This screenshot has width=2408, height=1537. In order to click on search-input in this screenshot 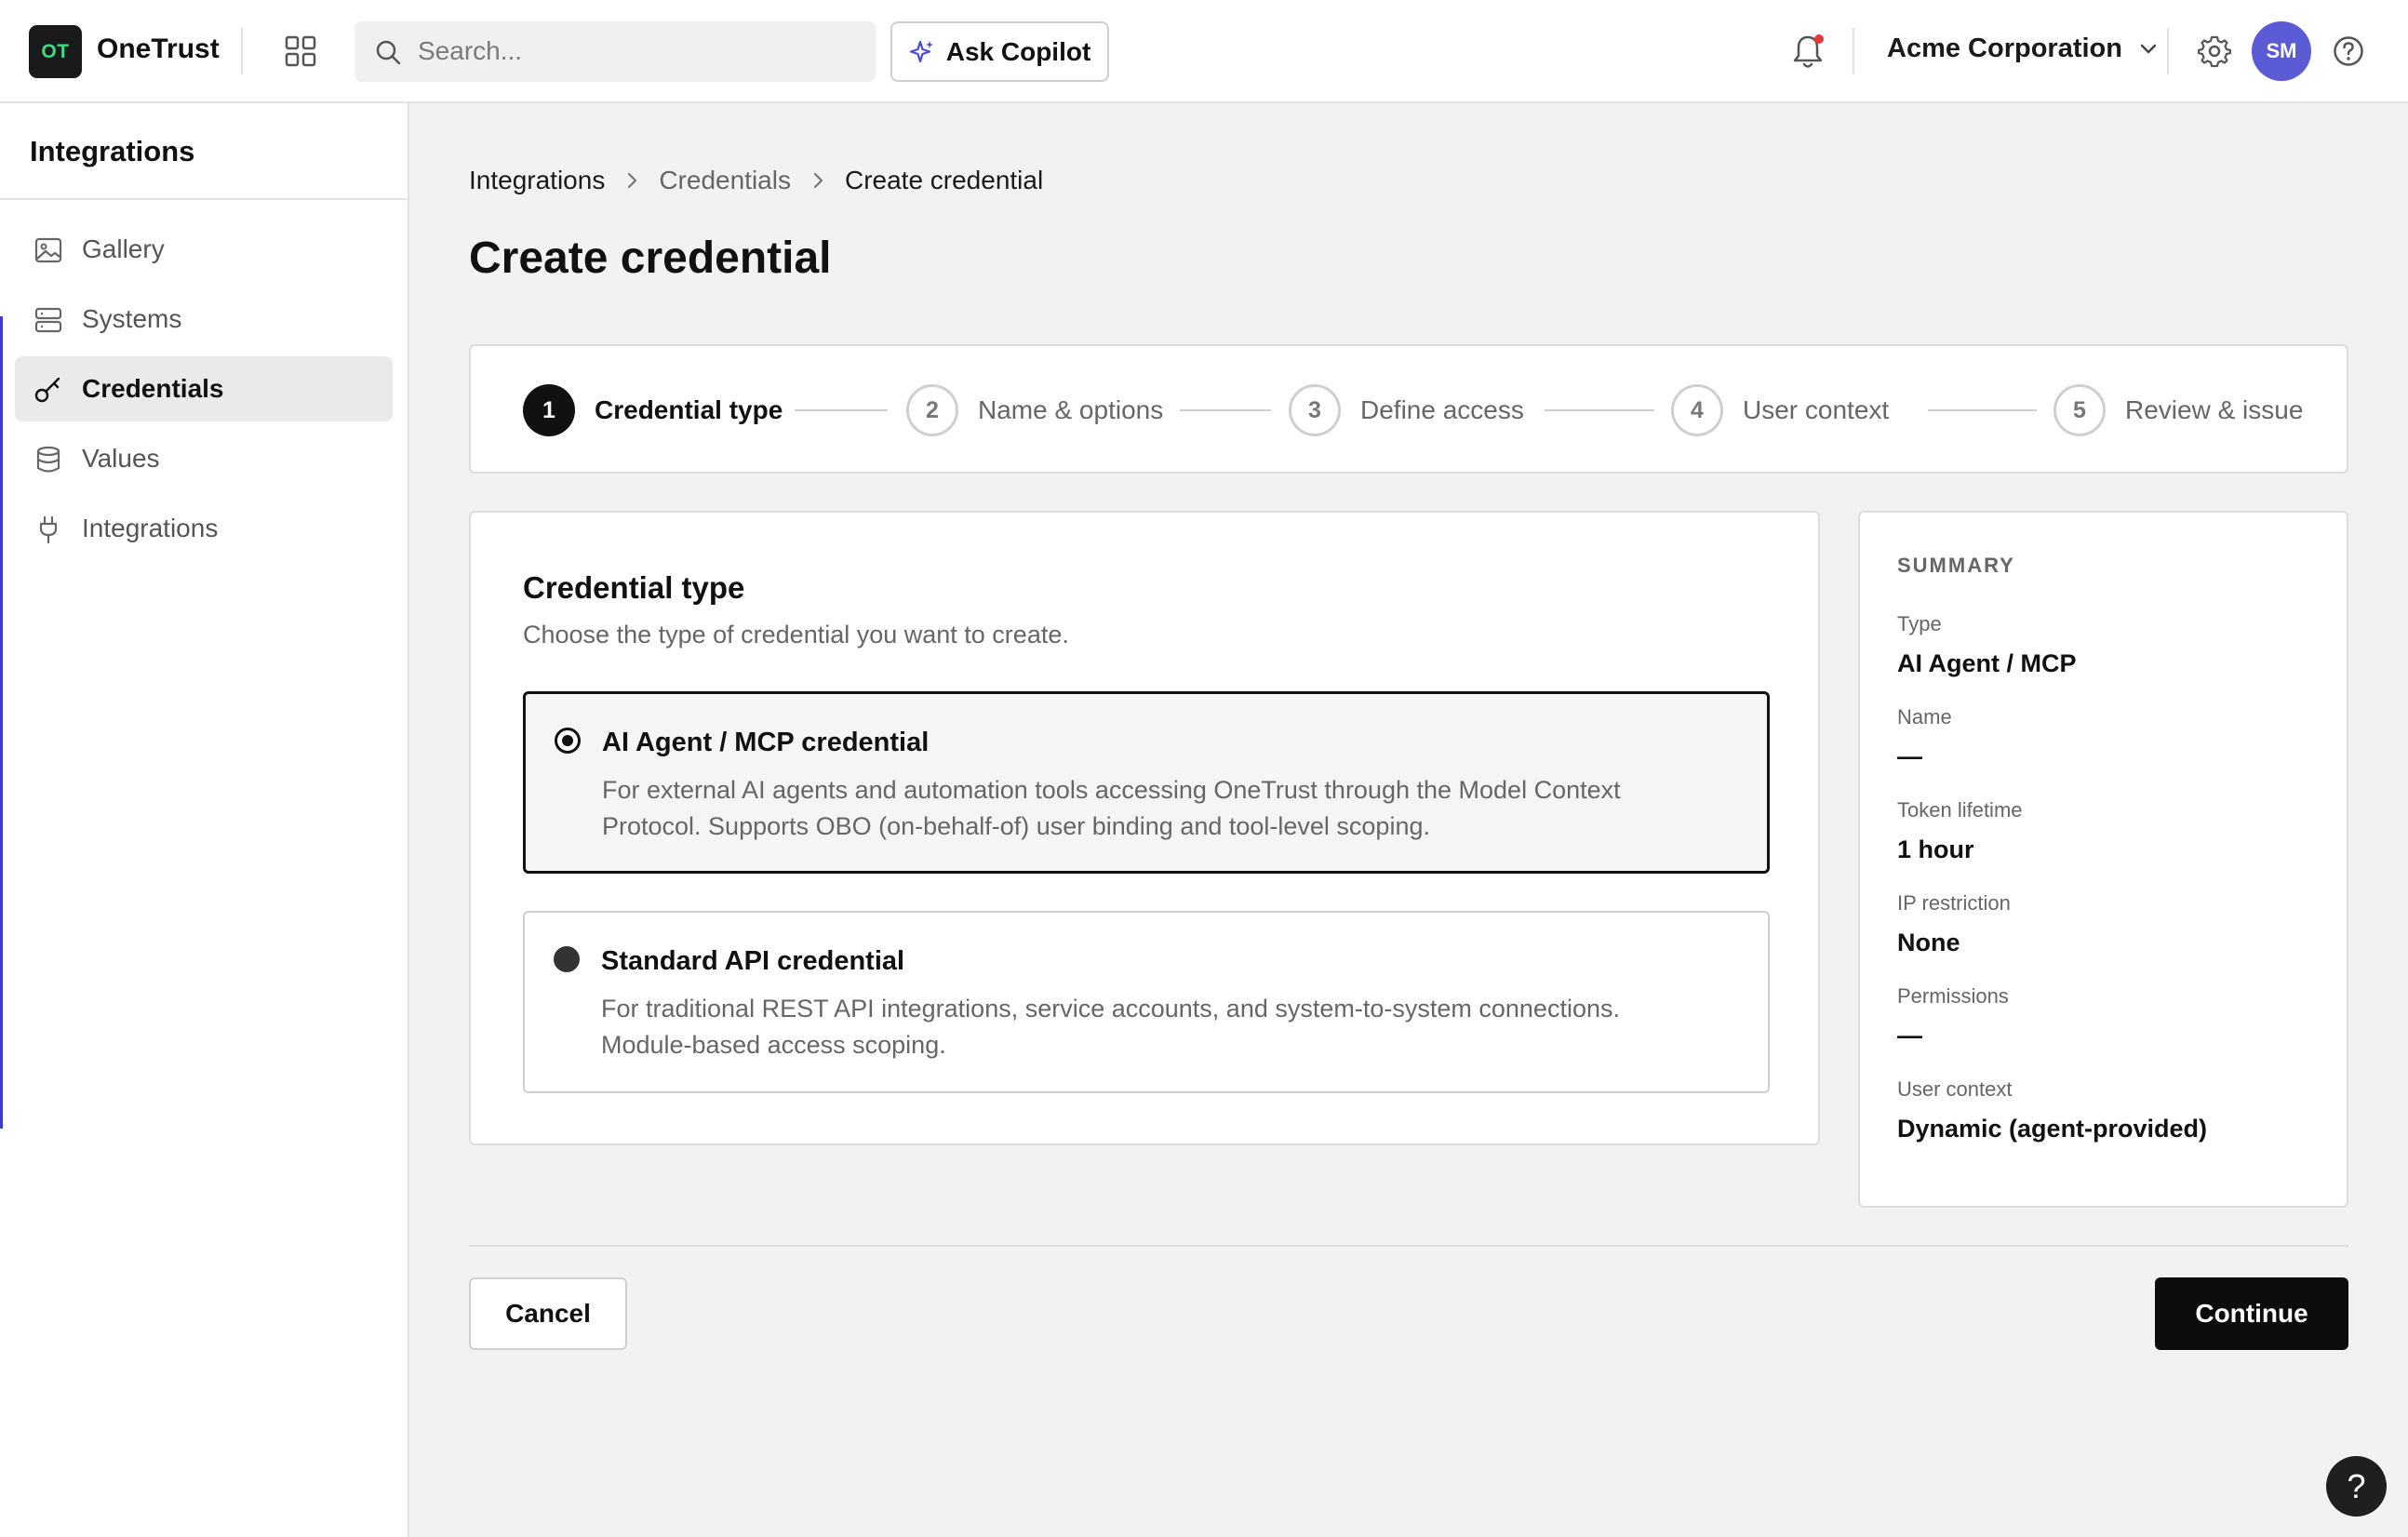, I will do `click(637, 51)`.